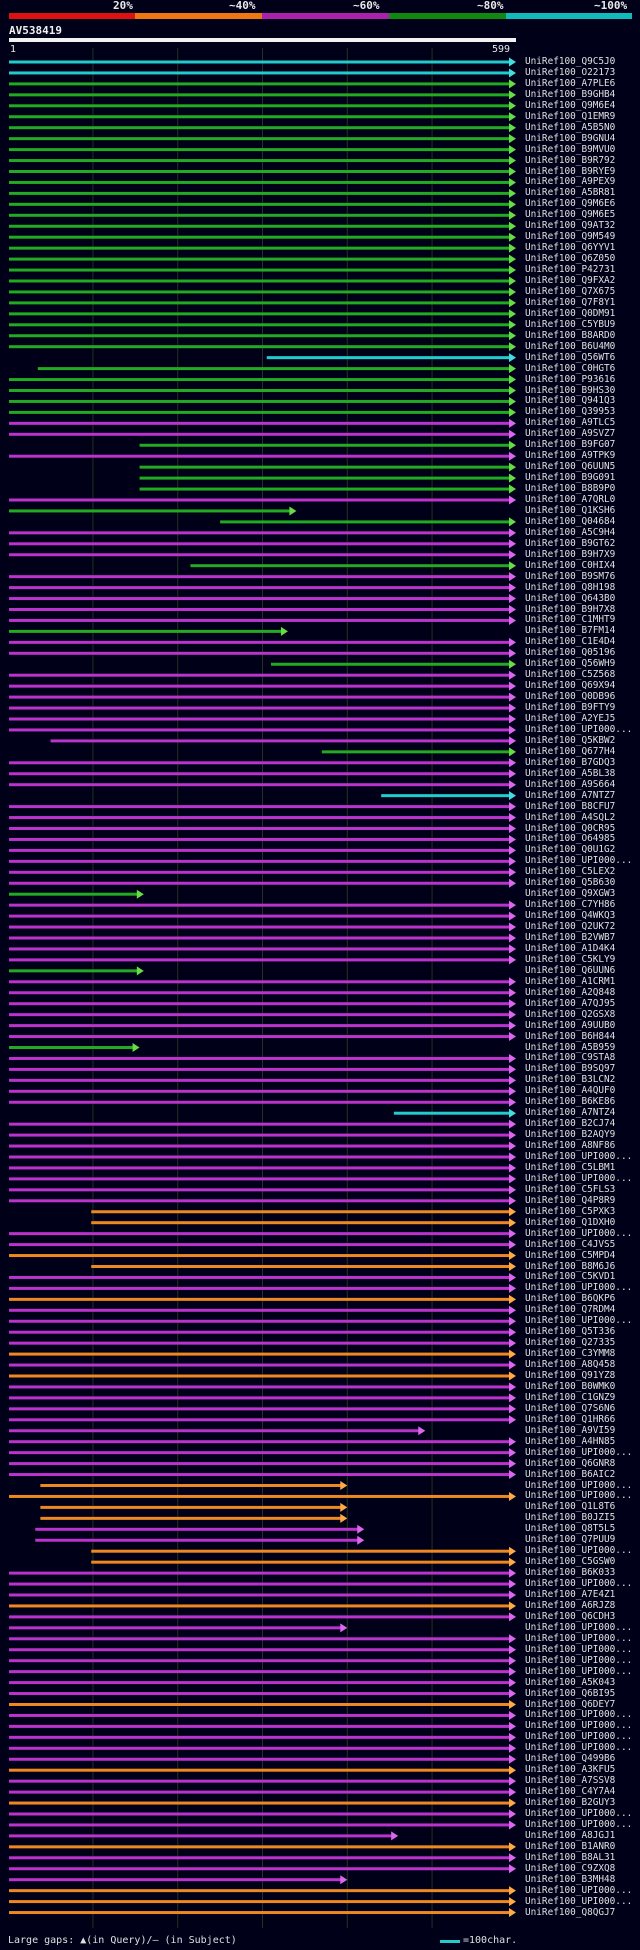  Describe the element at coordinates (570, 1331) in the screenshot. I see `hit-label: UniRef100_Q5T336` at that location.